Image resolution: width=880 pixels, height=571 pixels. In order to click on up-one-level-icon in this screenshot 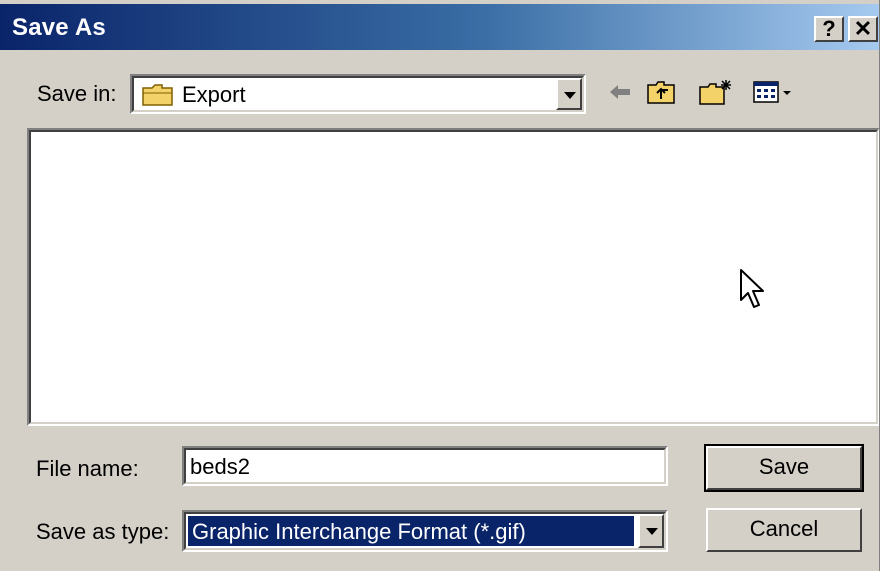, I will do `click(662, 92)`.